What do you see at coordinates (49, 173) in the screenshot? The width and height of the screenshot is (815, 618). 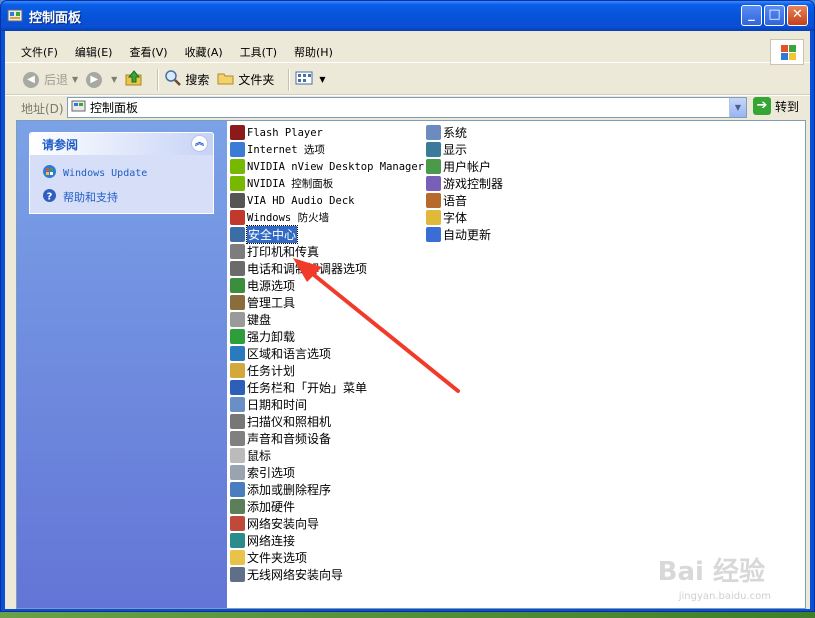 I see `windows-update-icon` at bounding box center [49, 173].